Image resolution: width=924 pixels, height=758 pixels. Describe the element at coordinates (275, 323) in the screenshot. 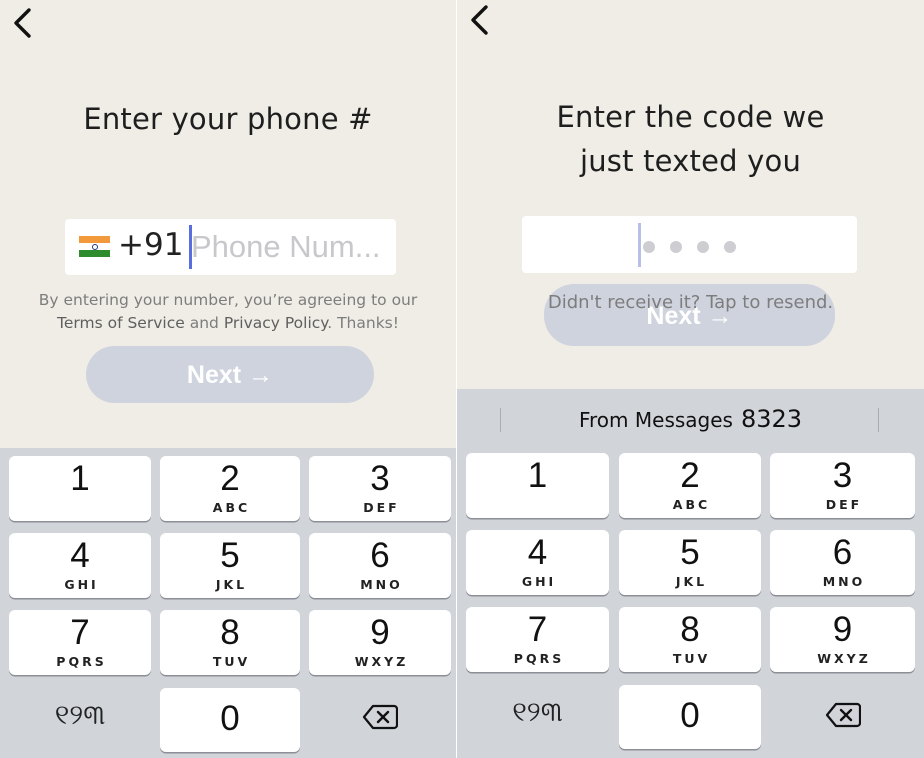

I see `privacy-policy-link: Privacy Policy` at that location.